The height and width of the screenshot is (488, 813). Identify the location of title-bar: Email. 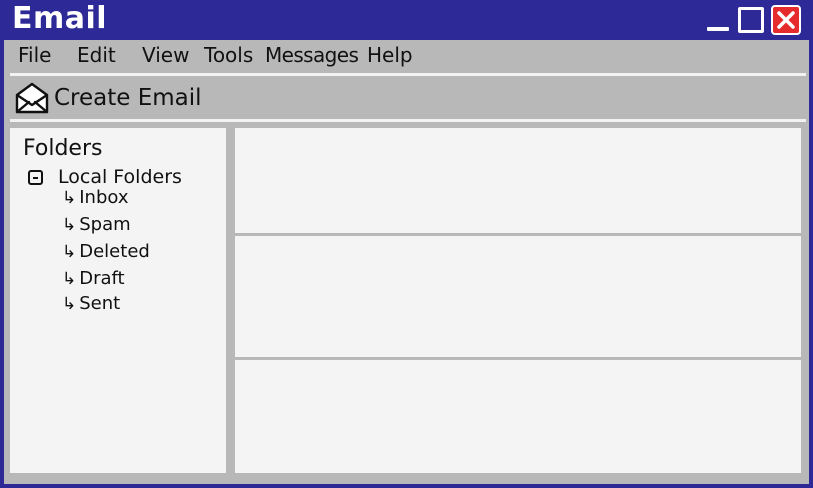
(406, 20).